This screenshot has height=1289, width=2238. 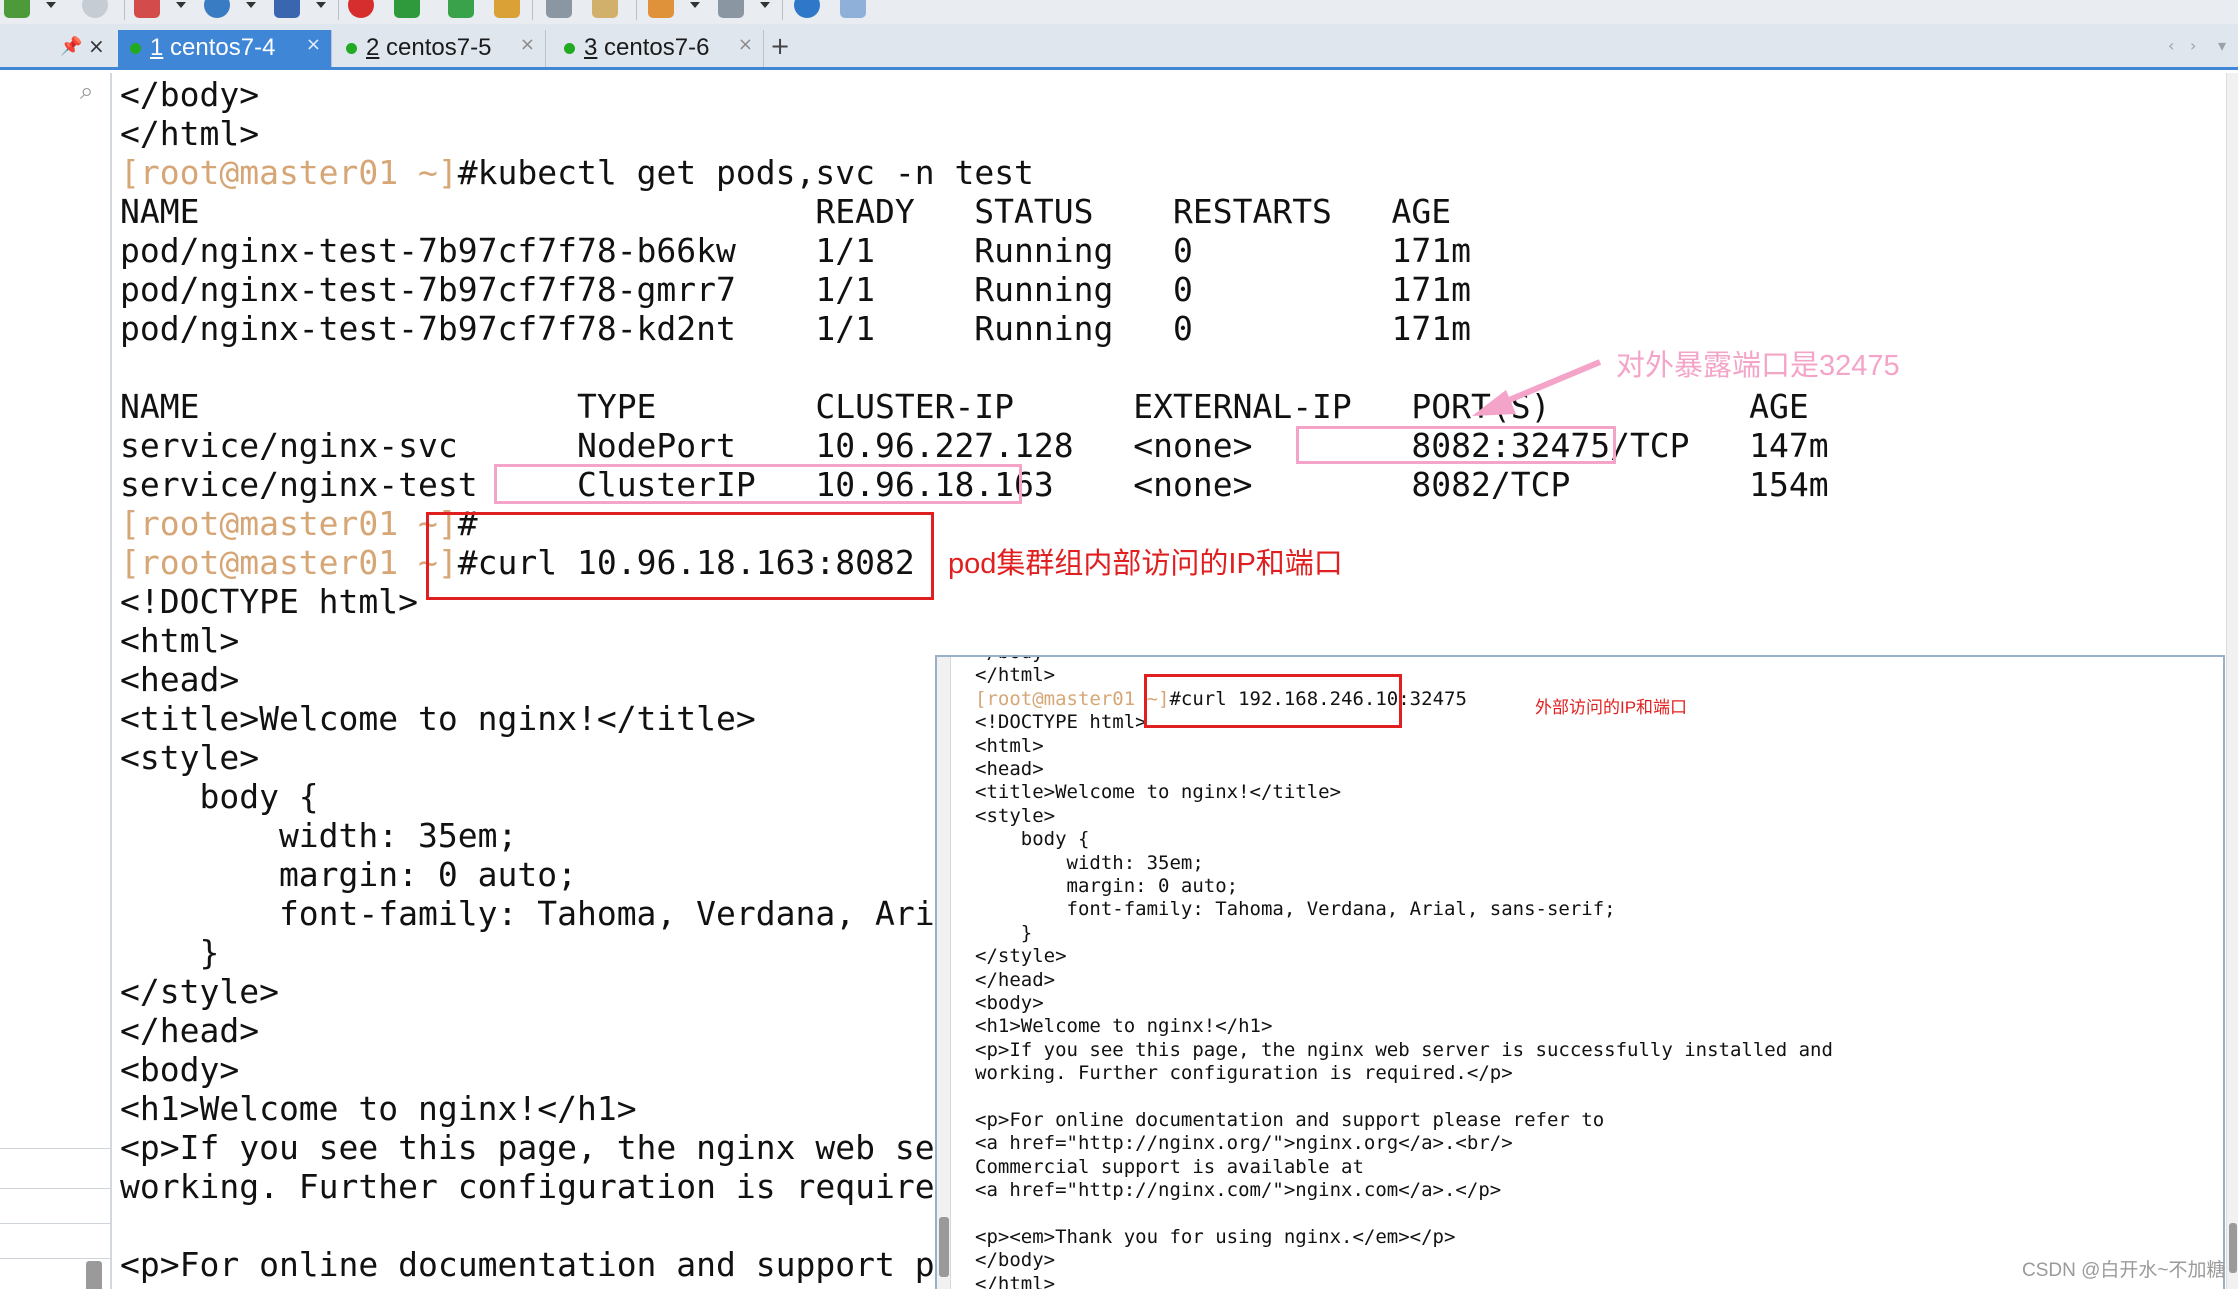 I want to click on arrow-icon, so click(x=1537, y=387).